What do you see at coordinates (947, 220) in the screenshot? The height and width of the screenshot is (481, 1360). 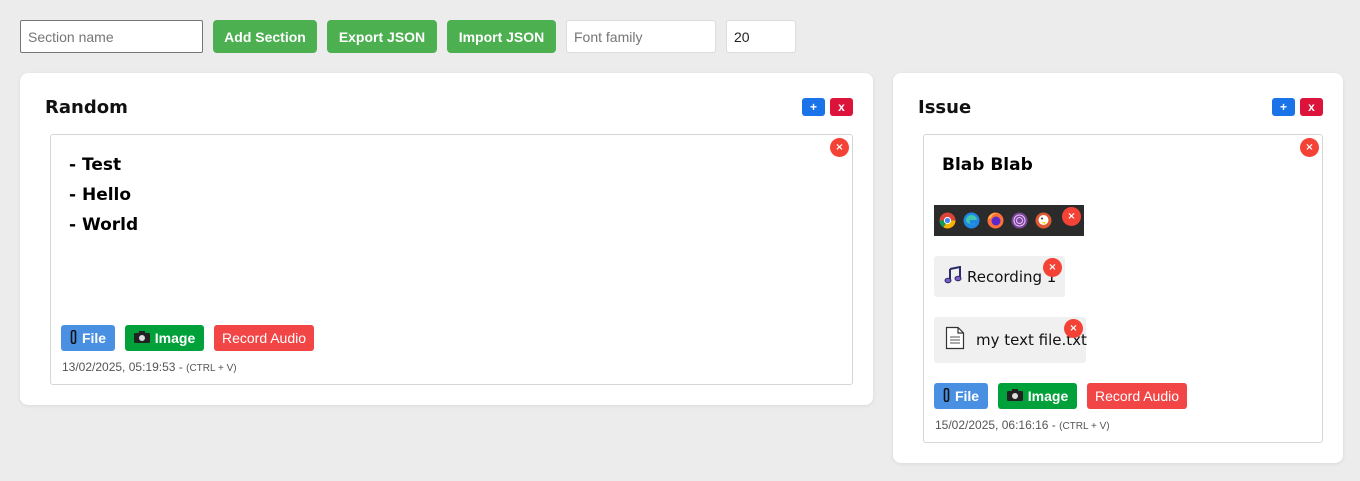 I see `chrome-icon` at bounding box center [947, 220].